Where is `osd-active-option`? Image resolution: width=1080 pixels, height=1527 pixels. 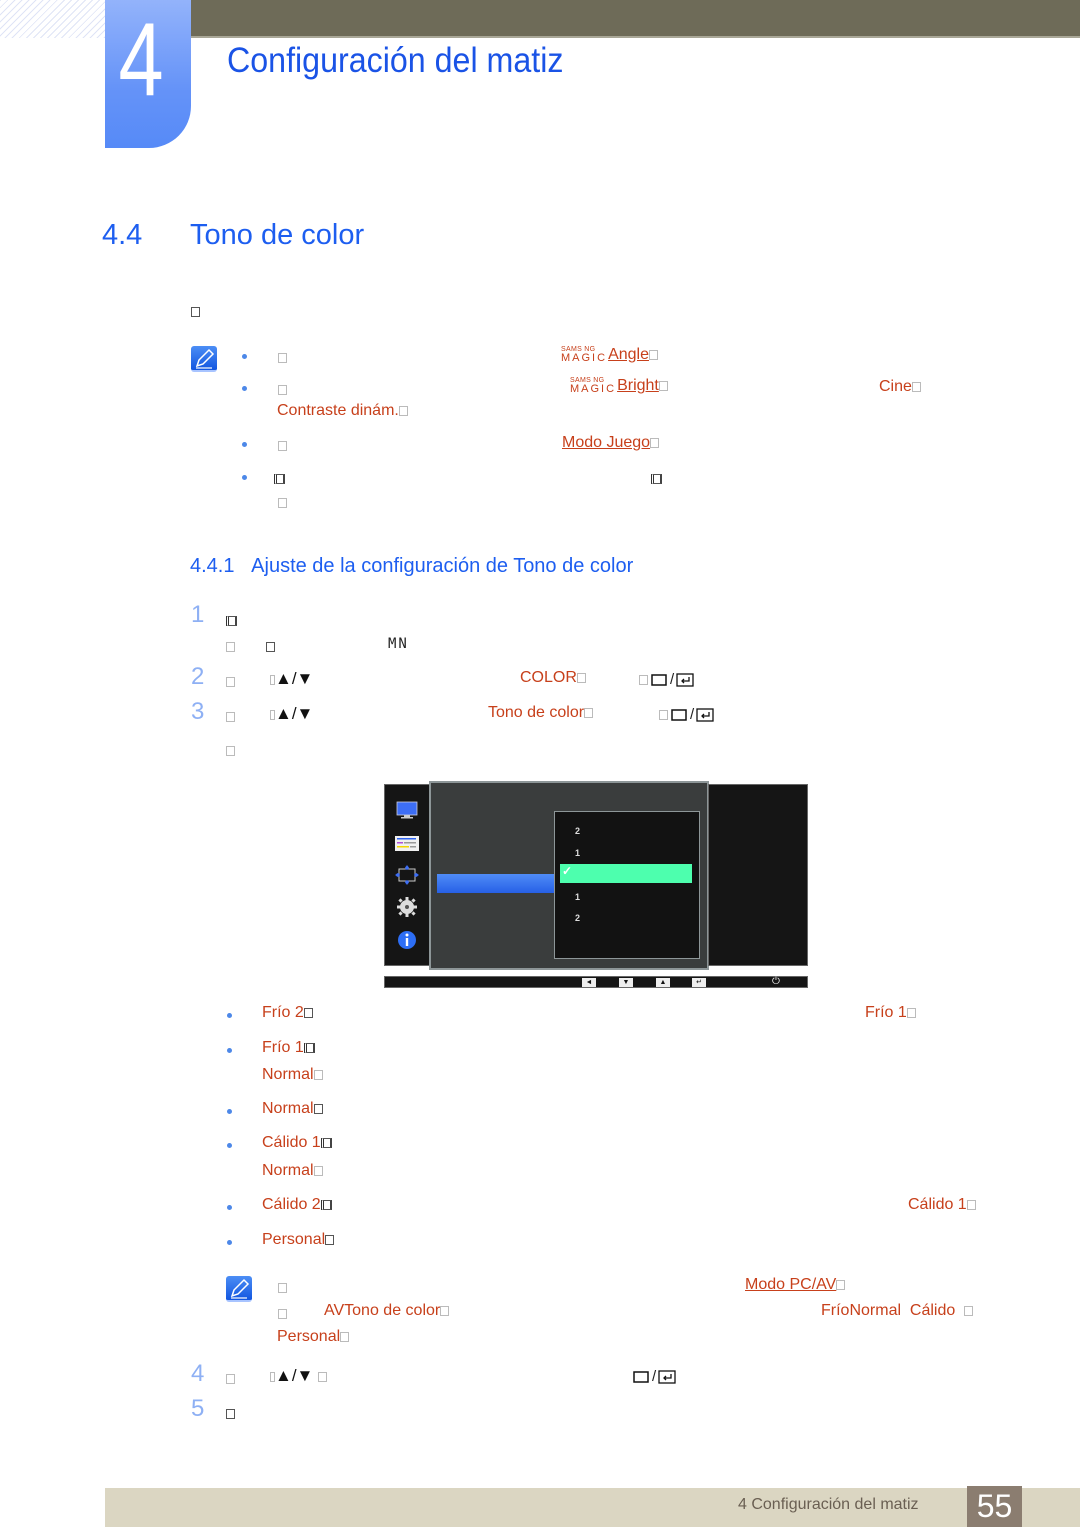 osd-active-option is located at coordinates (626, 873).